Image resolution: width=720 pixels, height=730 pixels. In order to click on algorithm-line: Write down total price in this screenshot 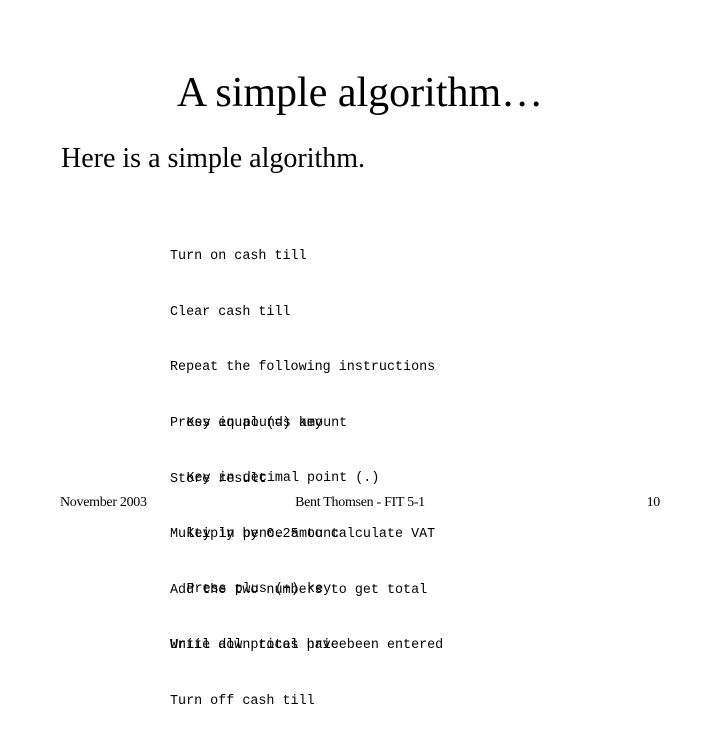, I will do `click(258, 645)`.